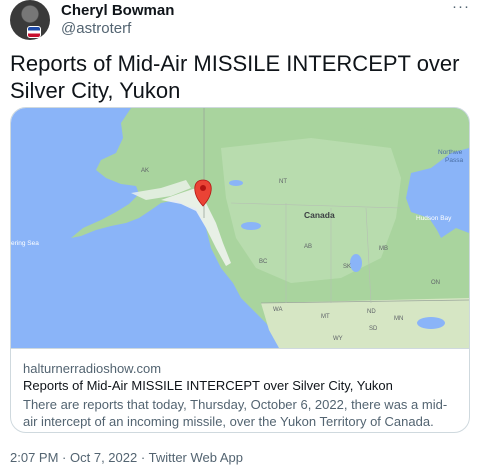 Image resolution: width=500 pixels, height=472 pixels. I want to click on map-label-mn: MN, so click(398, 319).